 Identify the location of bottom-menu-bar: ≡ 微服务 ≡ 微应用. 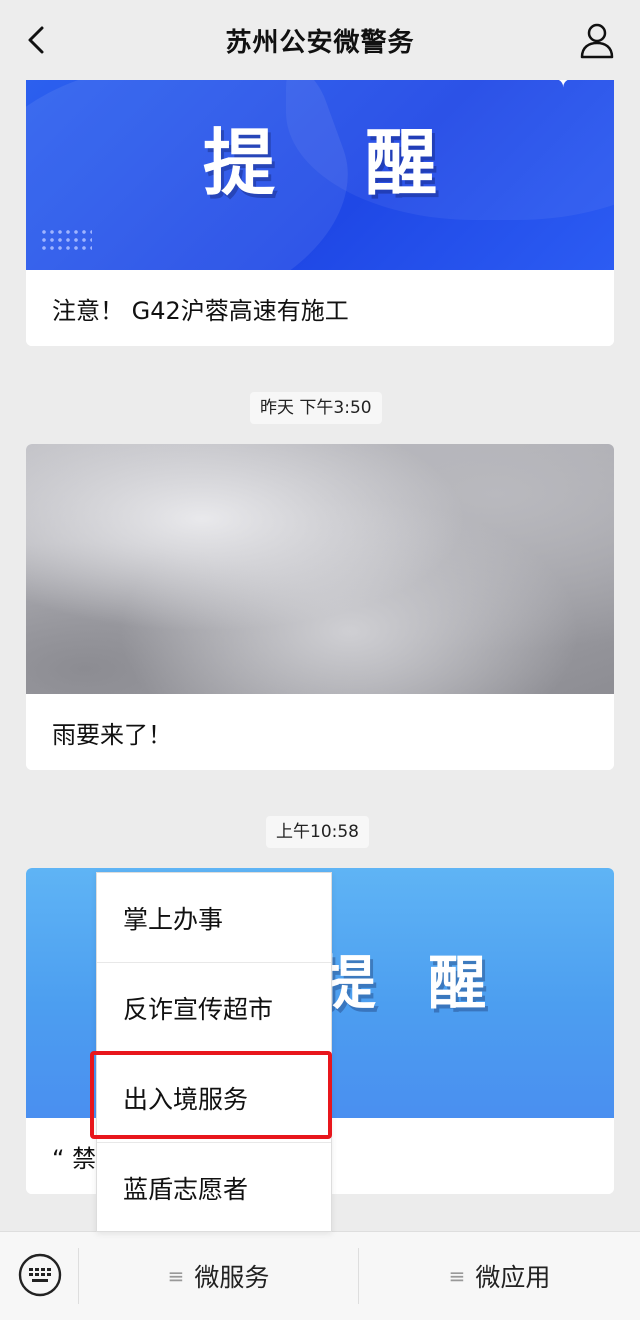
(320, 1275).